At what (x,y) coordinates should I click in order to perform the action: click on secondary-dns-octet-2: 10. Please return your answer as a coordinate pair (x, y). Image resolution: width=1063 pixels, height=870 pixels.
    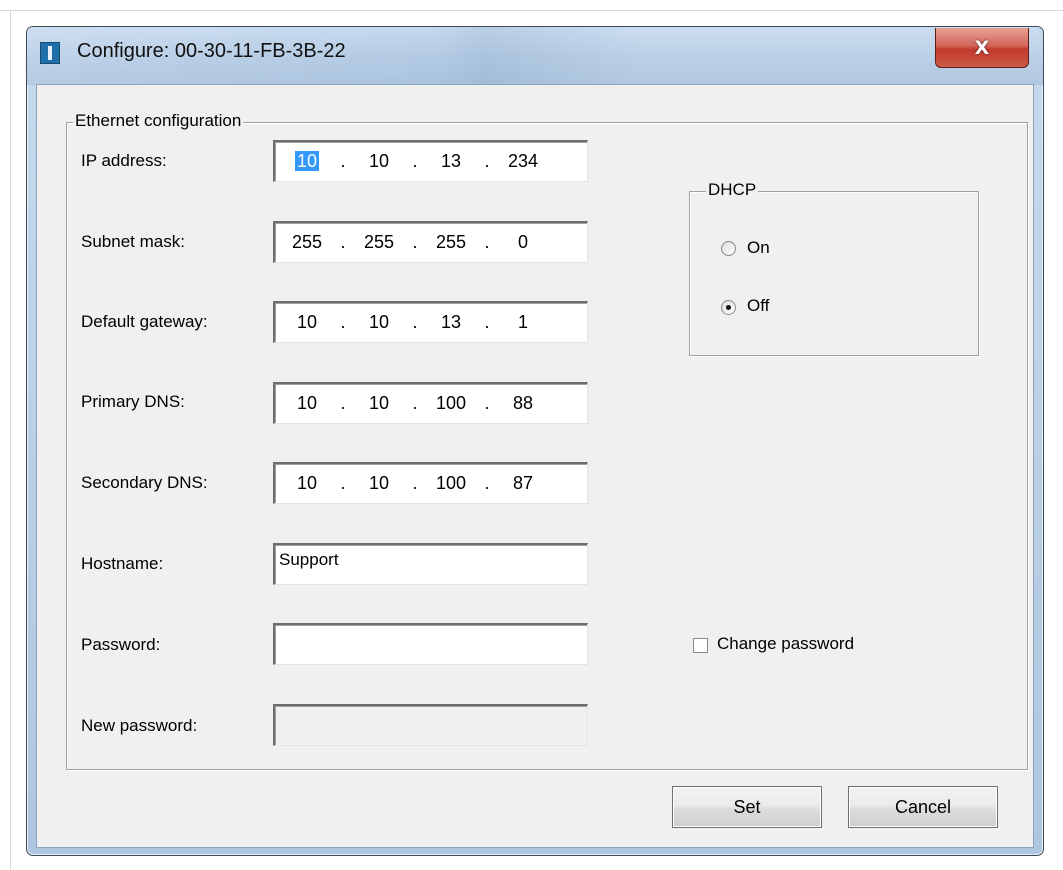
    Looking at the image, I should click on (379, 483).